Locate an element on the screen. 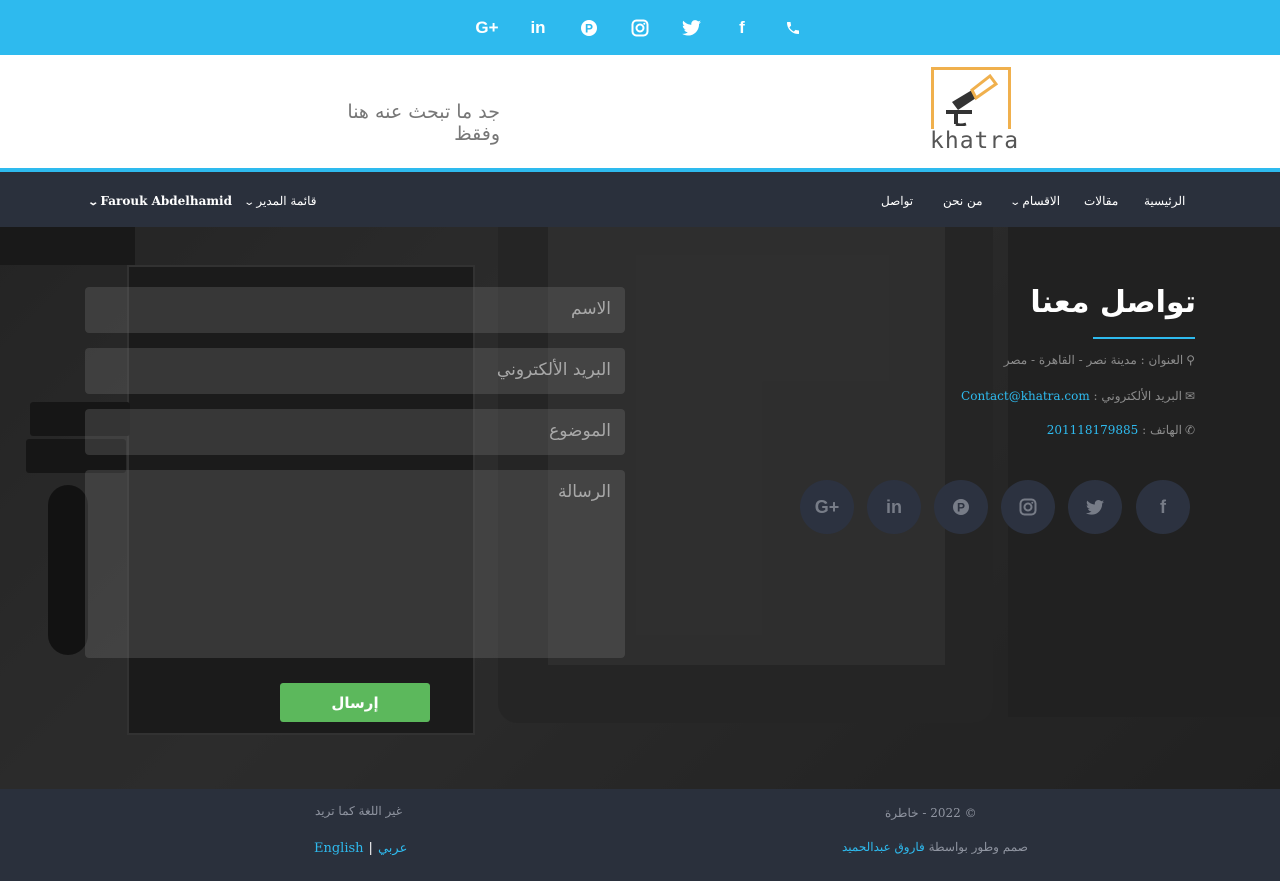 The width and height of the screenshot is (1280, 881). phone-icon is located at coordinates (793, 28).